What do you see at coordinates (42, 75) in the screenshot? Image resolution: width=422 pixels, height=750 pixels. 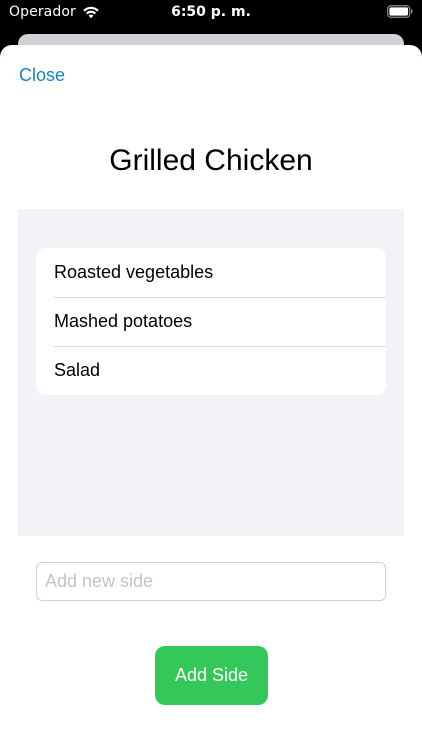 I see `close-button: Close` at bounding box center [42, 75].